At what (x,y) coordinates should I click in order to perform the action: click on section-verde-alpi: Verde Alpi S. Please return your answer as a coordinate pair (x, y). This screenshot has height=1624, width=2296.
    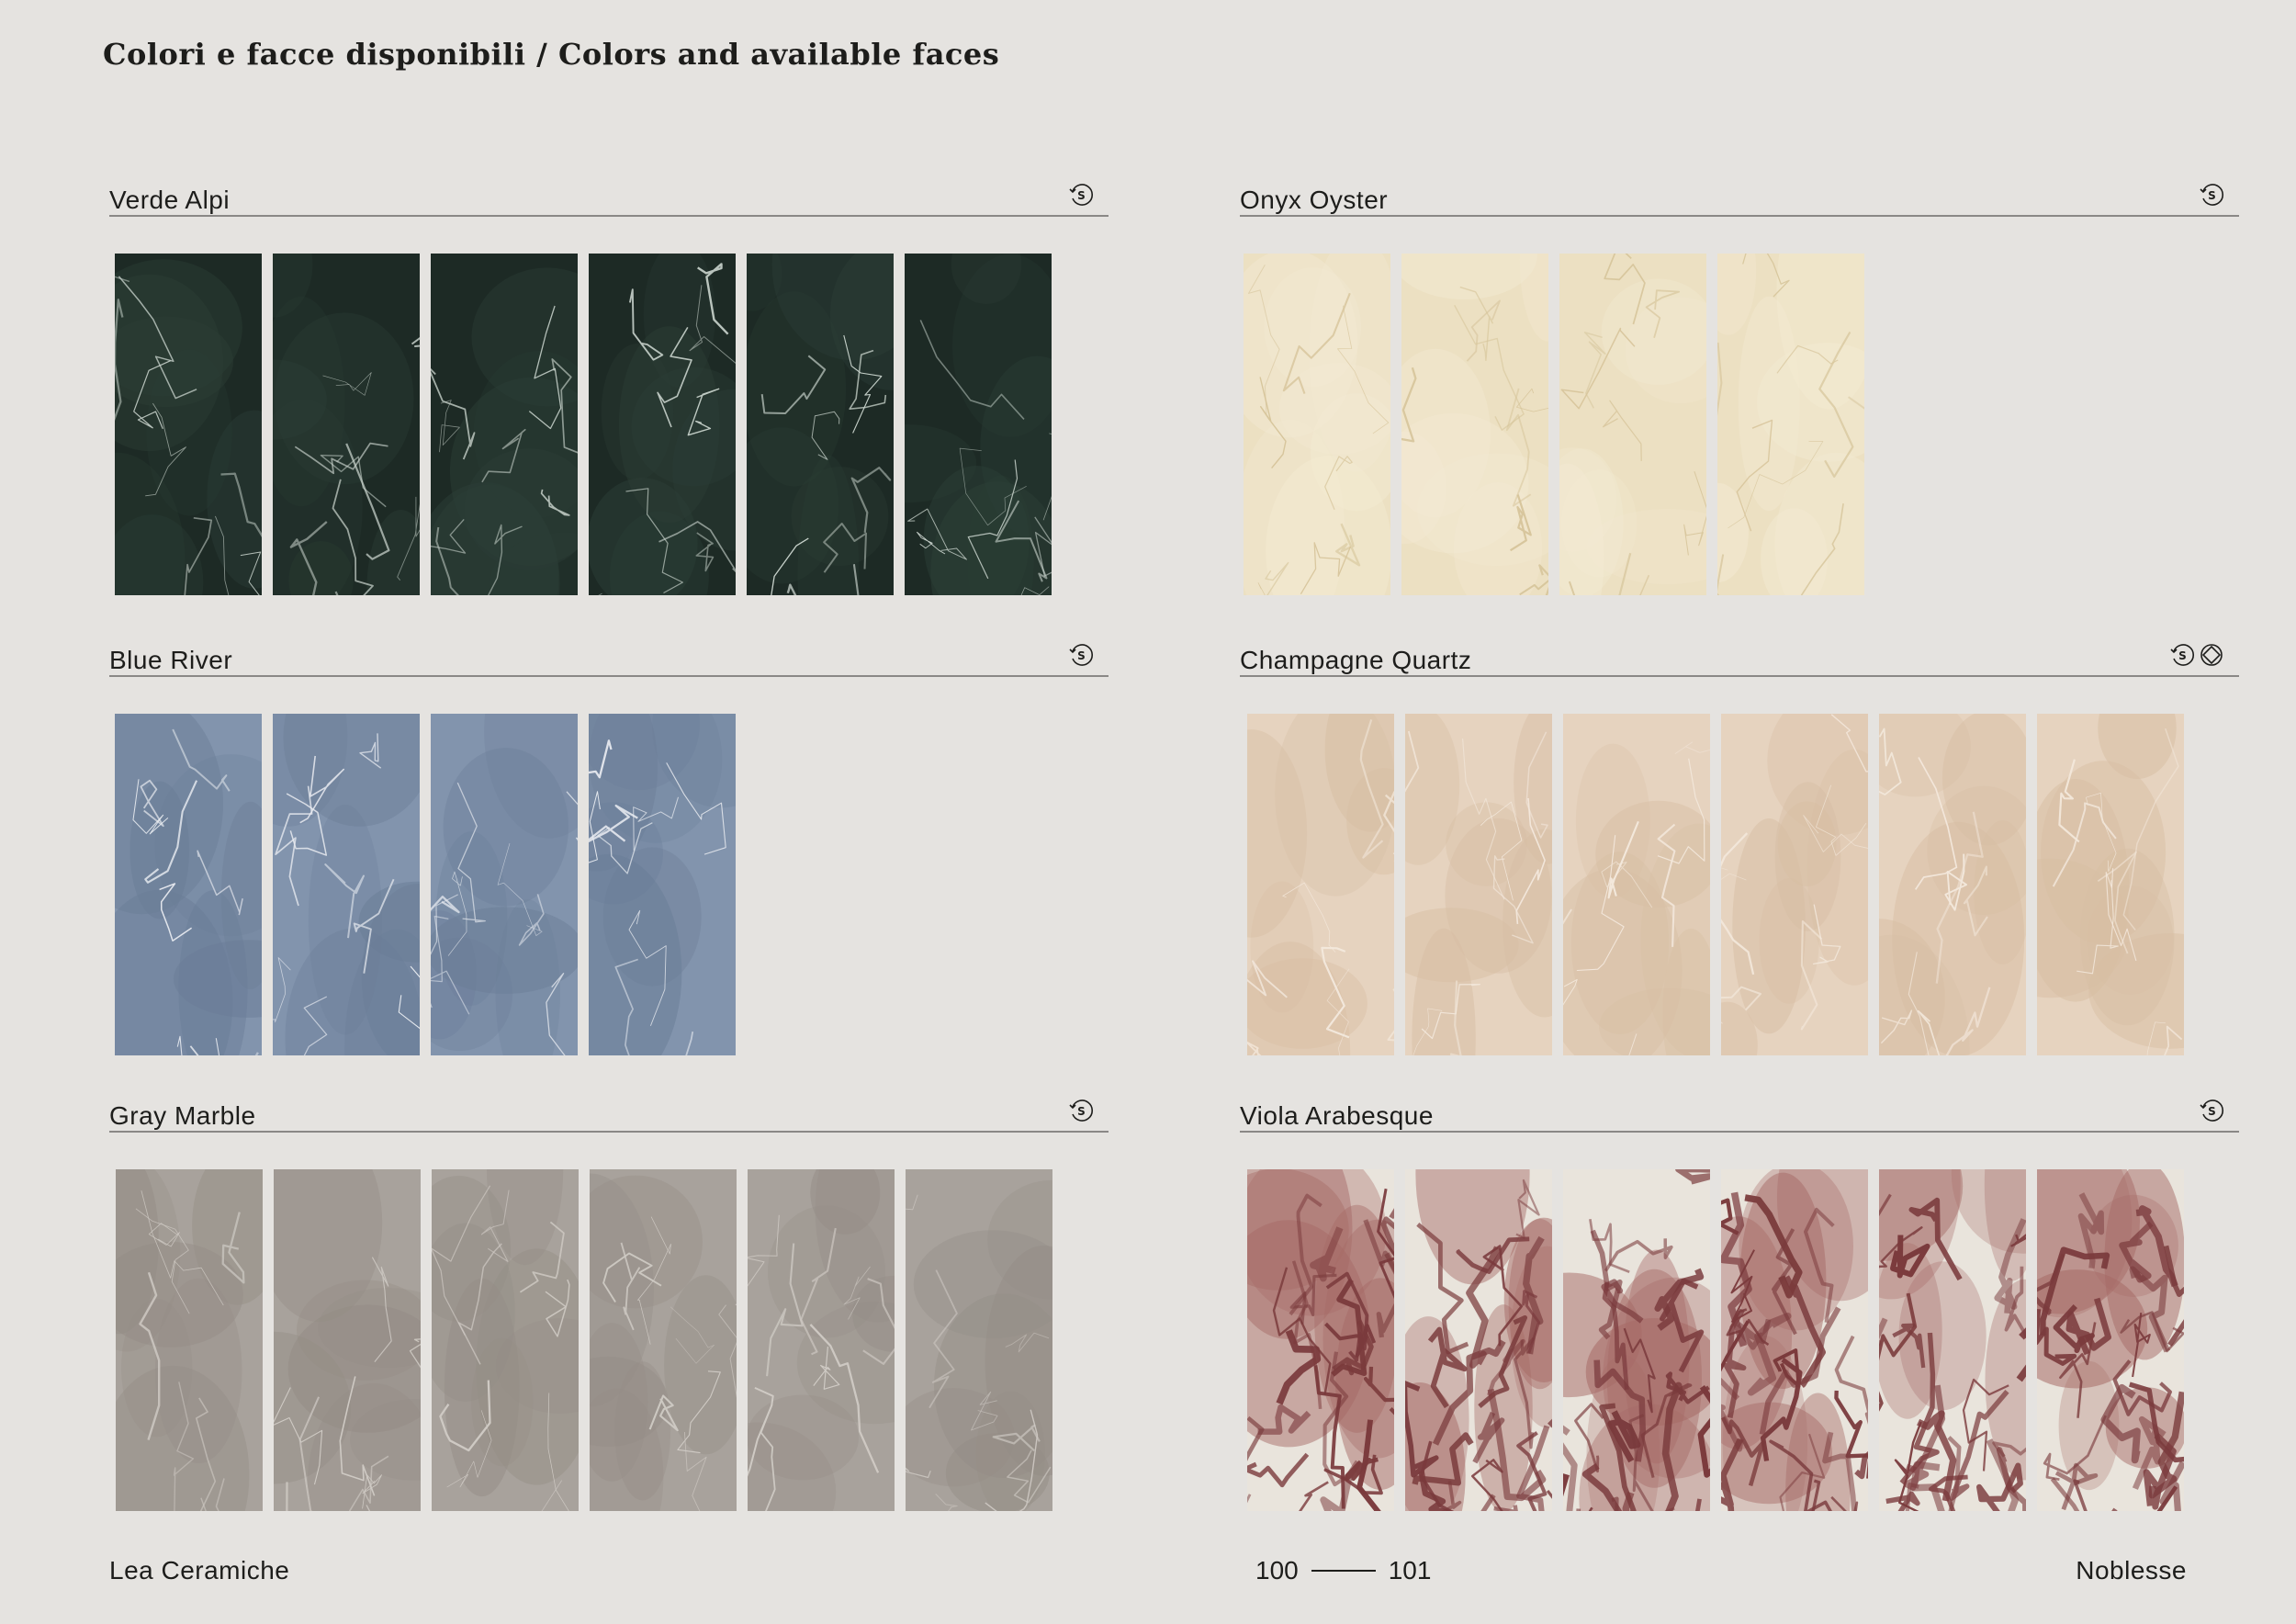
    Looking at the image, I should click on (609, 378).